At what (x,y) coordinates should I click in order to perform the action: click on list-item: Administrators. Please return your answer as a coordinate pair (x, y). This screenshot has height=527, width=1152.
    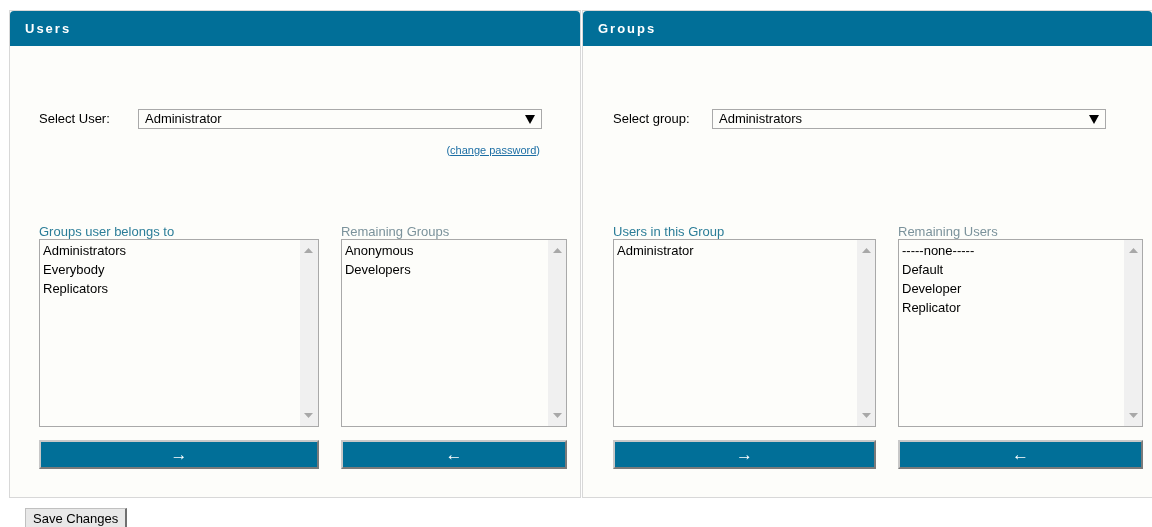
    Looking at the image, I should click on (171, 250).